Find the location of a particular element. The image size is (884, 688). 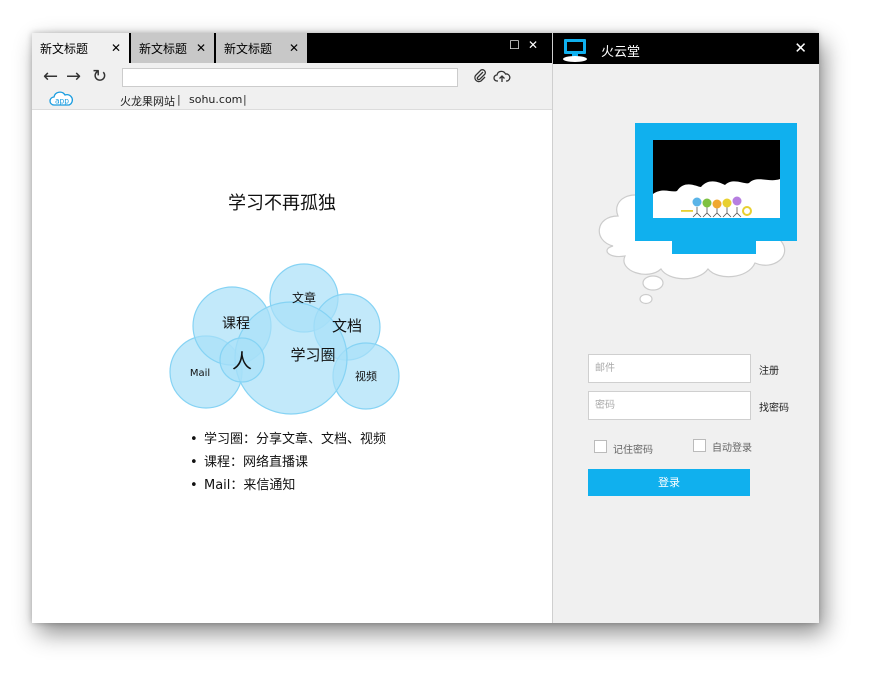

login-title: 火云堂 is located at coordinates (621, 52).